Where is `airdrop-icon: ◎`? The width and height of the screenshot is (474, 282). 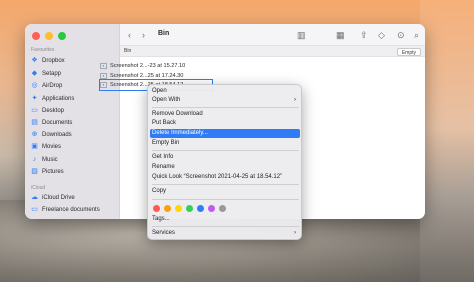
airdrop-icon: ◎ is located at coordinates (34, 85).